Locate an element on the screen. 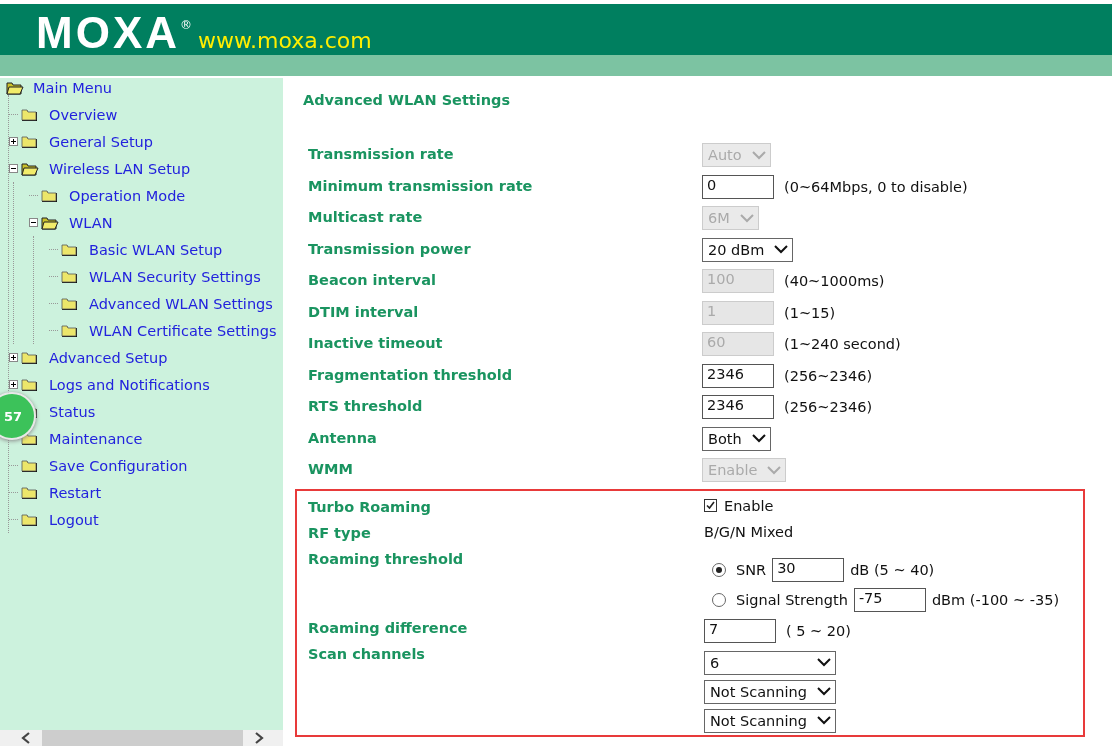 The width and height of the screenshot is (1112, 746). field-label: Scan channels is located at coordinates (366, 653).